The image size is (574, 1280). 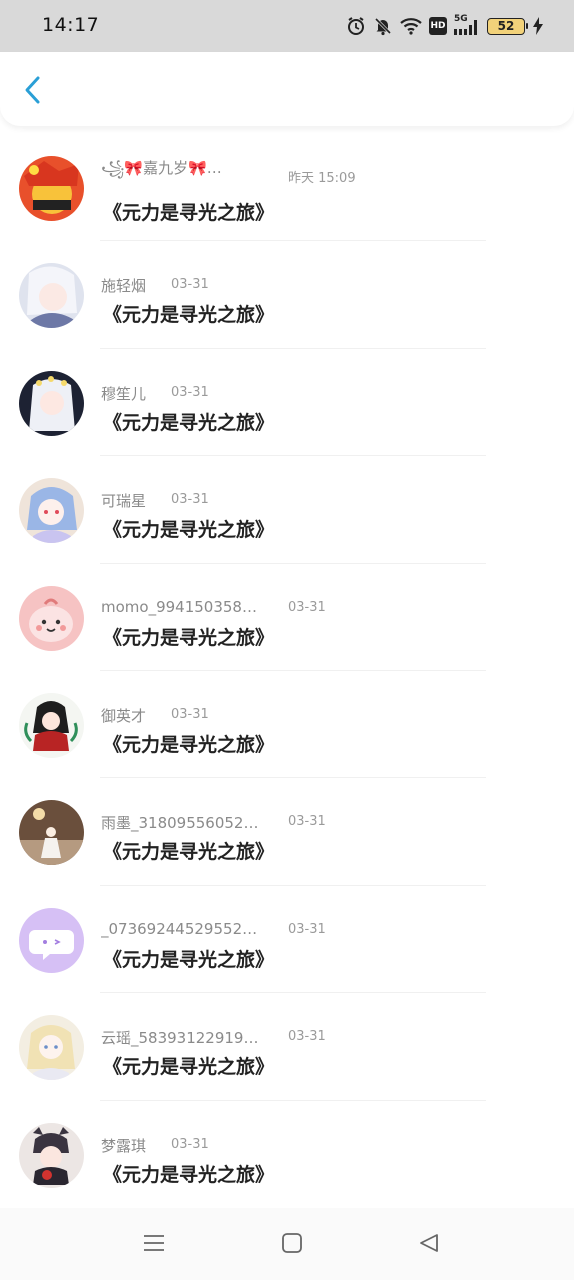 I want to click on status-bar: 14:17 HD 5G 52, so click(x=287, y=26).